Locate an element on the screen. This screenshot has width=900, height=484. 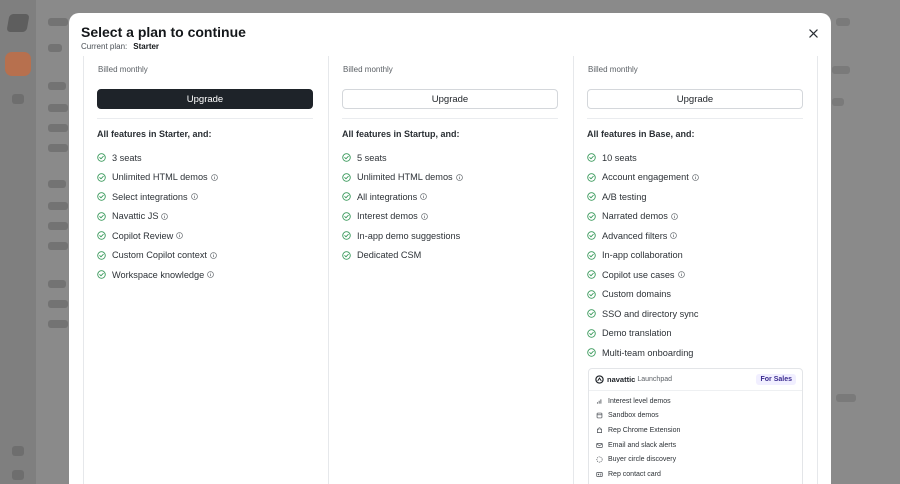
mail-icon is located at coordinates (599, 445).